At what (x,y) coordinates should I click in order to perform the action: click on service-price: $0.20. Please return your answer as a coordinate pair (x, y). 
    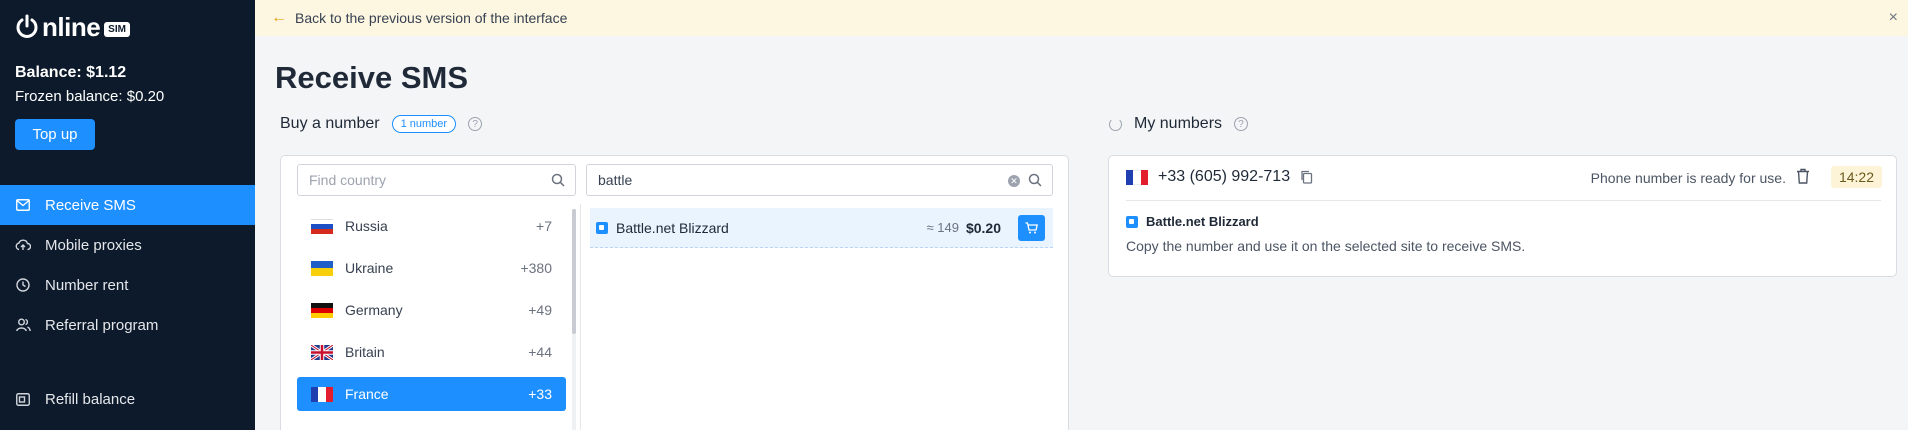
    Looking at the image, I should click on (983, 227).